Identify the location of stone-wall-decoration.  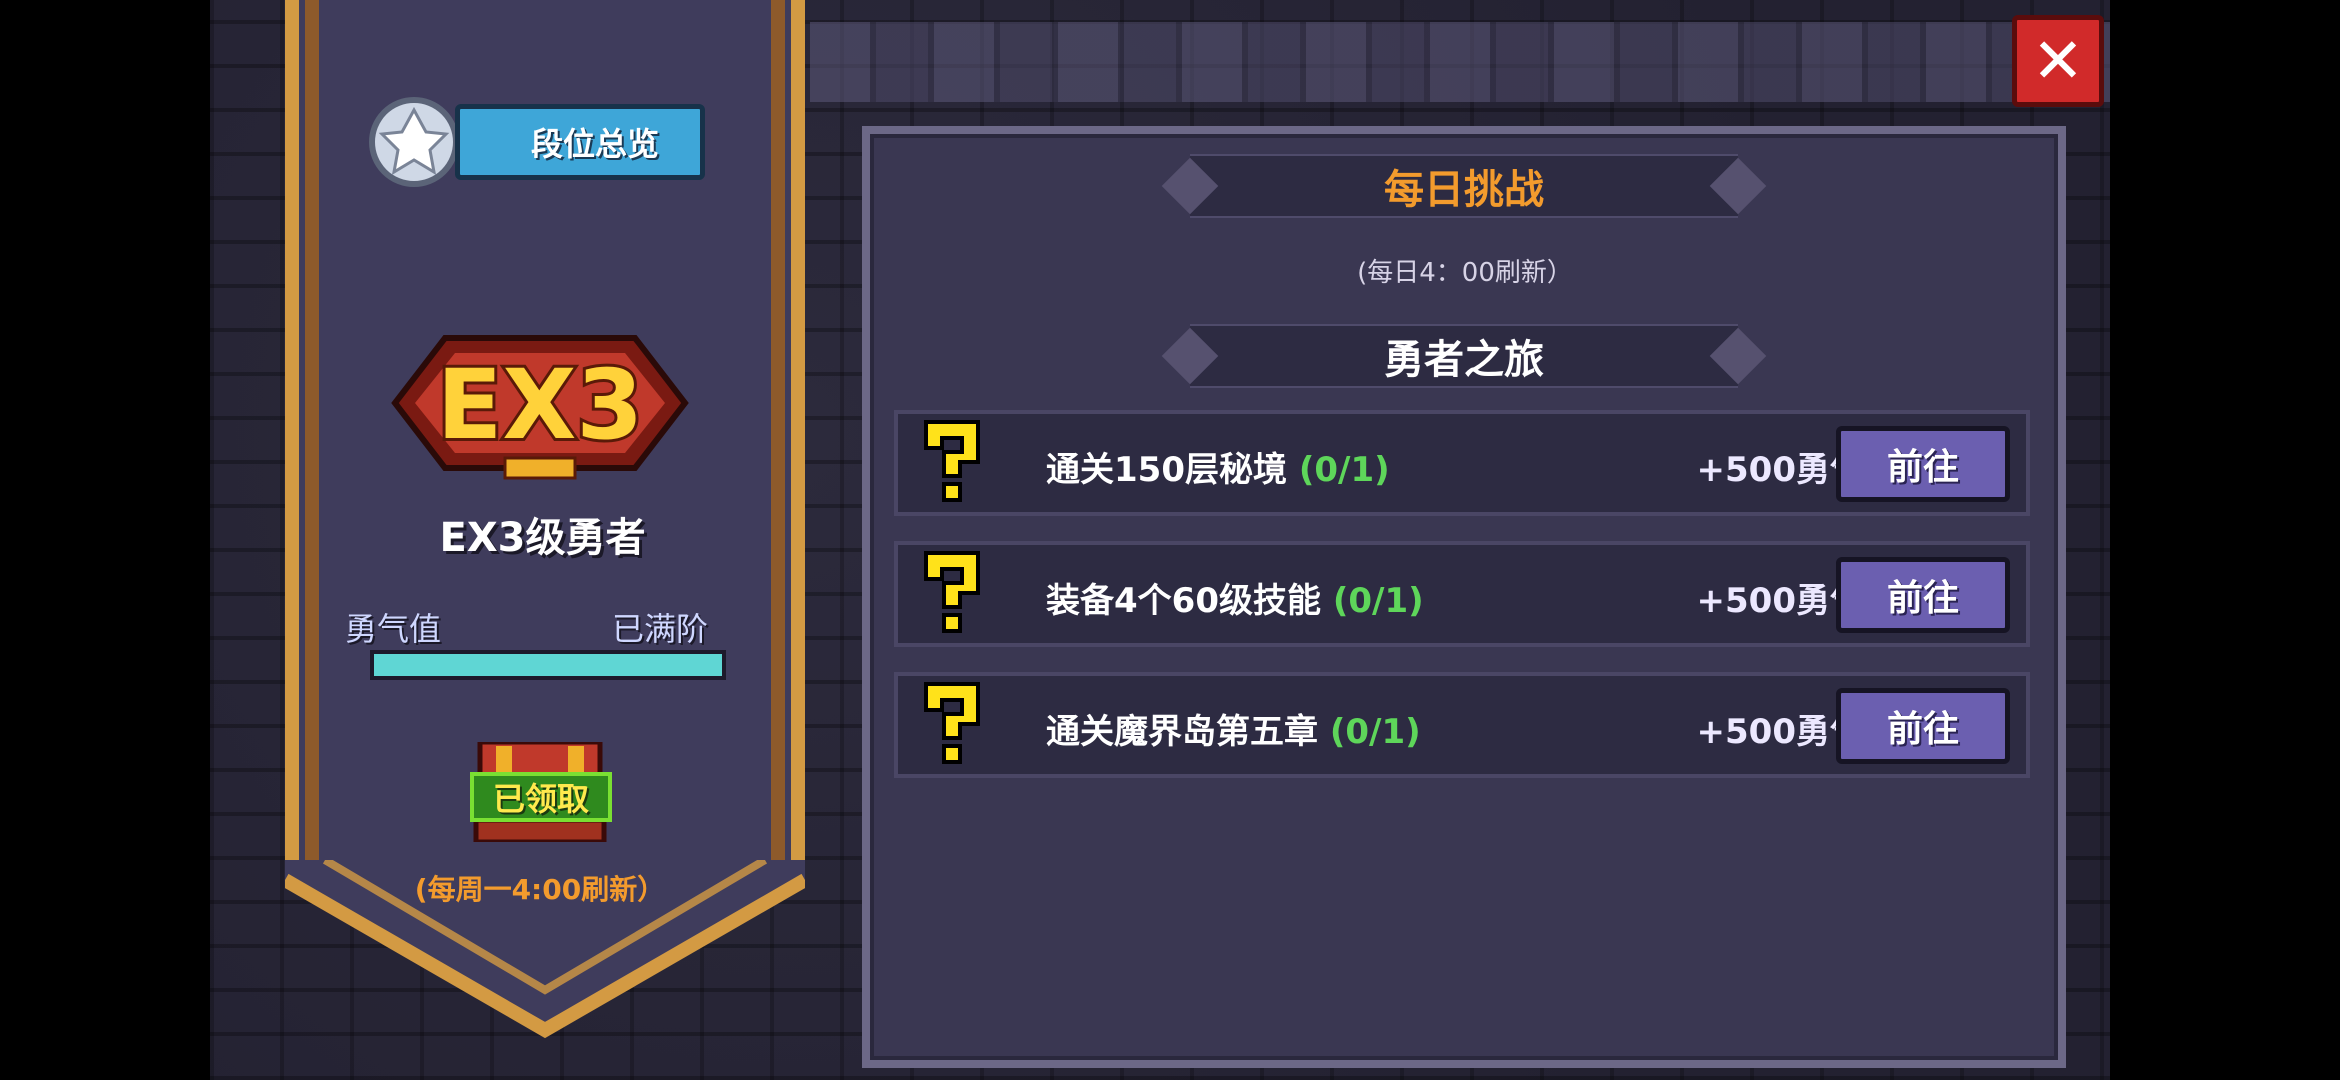
(1460, 62).